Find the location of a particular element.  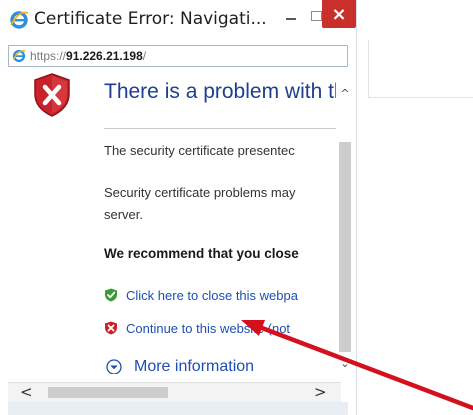

red-shield-x-icon is located at coordinates (111, 328).